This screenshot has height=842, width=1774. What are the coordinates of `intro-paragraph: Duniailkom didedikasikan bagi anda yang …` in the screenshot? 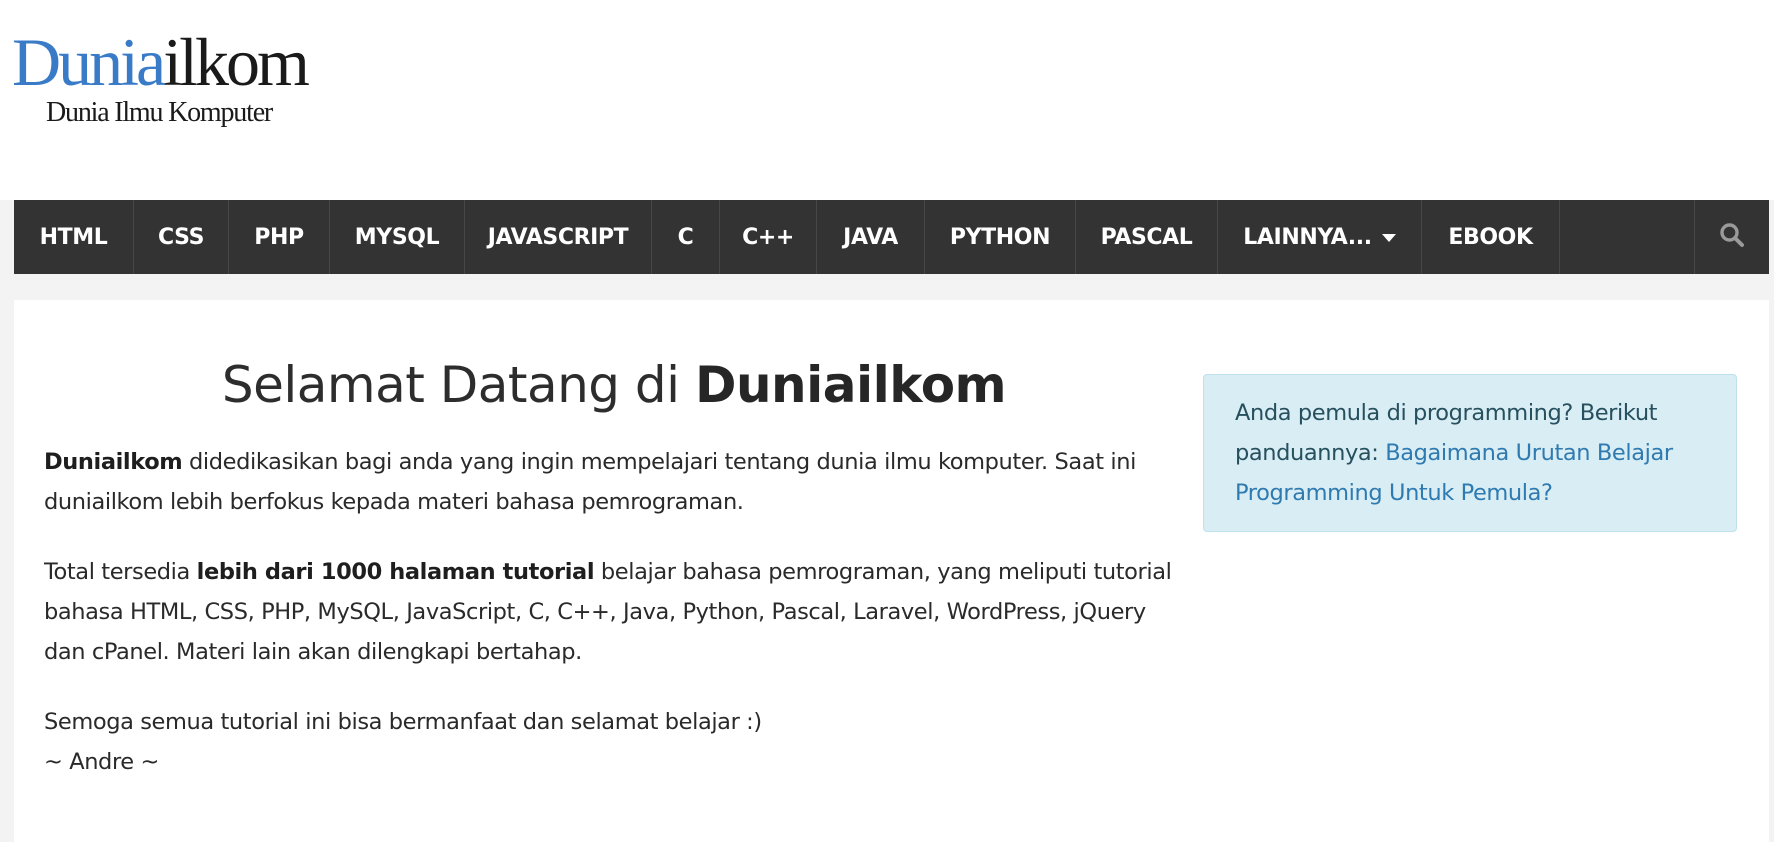 It's located at (609, 482).